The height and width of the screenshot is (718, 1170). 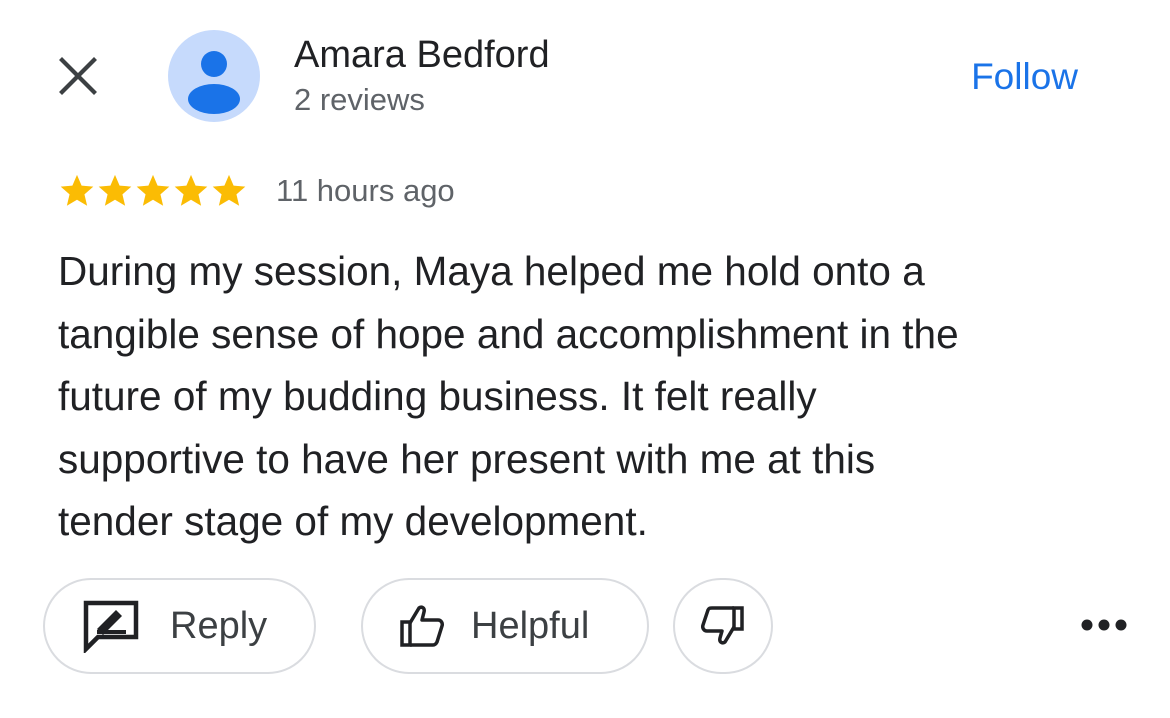 I want to click on reply-label: Reply, so click(x=219, y=626).